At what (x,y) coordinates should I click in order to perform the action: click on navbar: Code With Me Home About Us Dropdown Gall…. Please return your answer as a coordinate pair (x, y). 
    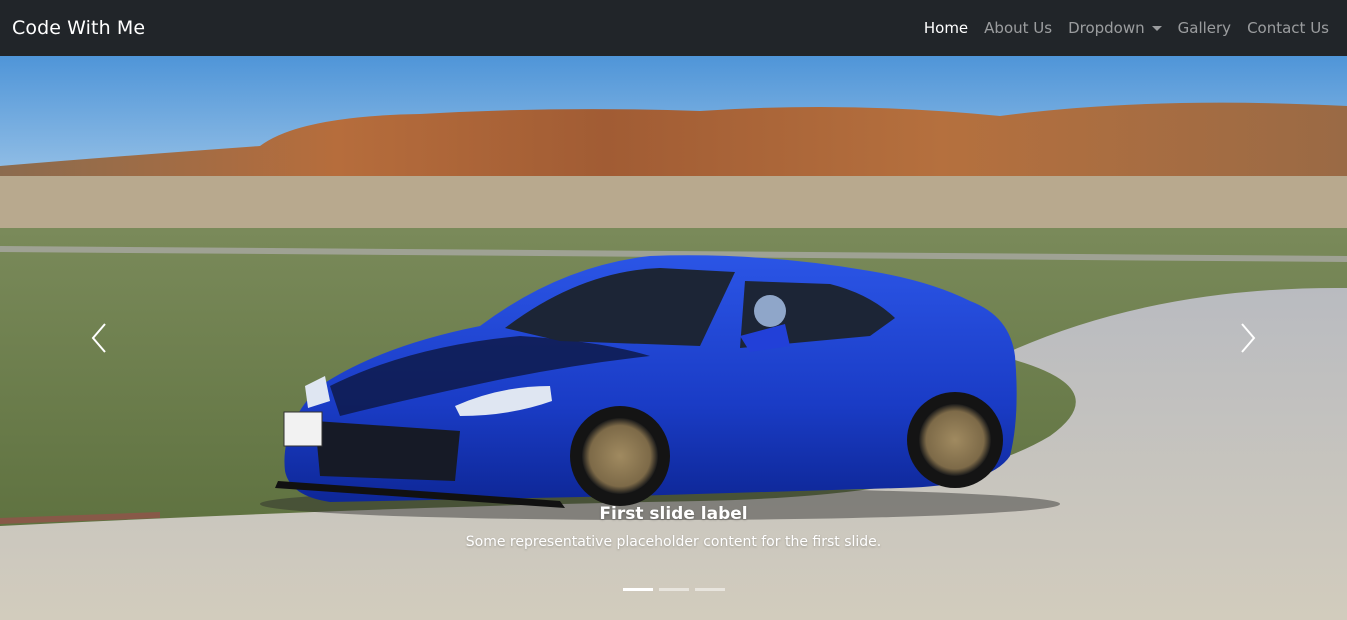
    Looking at the image, I should click on (673, 28).